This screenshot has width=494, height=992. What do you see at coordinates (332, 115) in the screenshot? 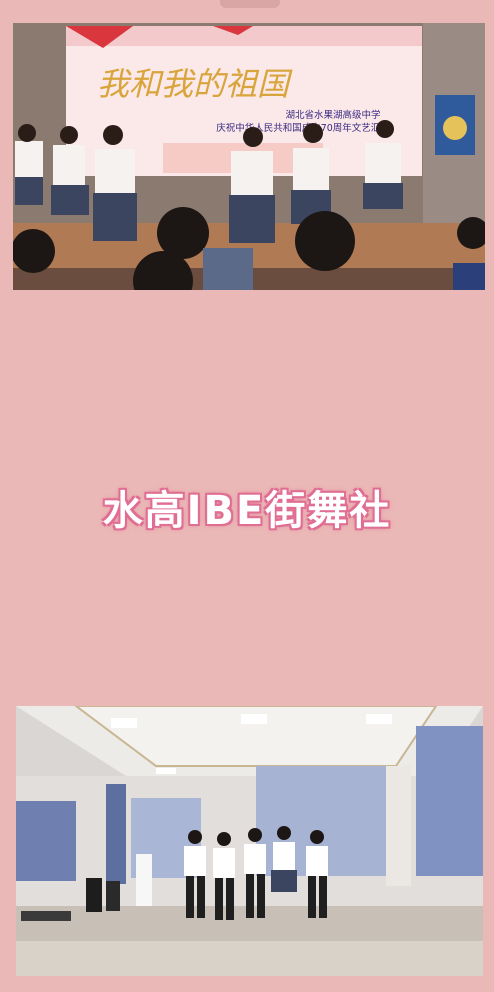
I see `banner-line-1: 湖北省水果湖高级中学` at bounding box center [332, 115].